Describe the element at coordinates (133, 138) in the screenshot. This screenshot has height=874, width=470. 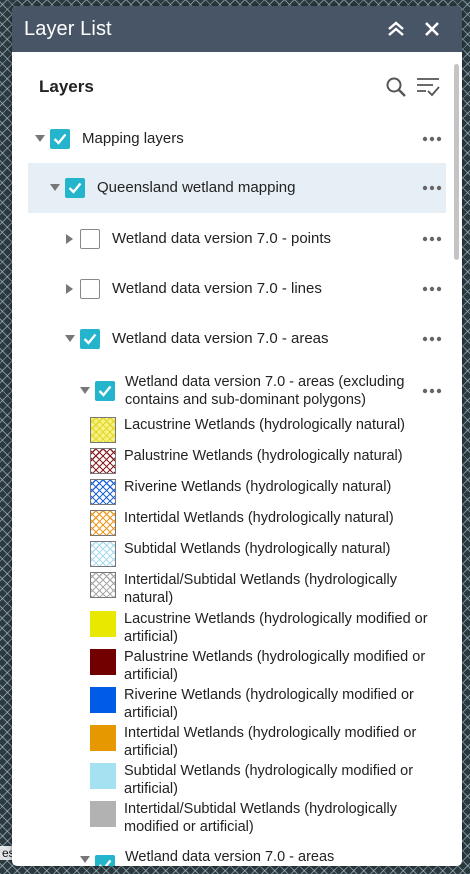
I see `layer-label: Mapping layers` at that location.